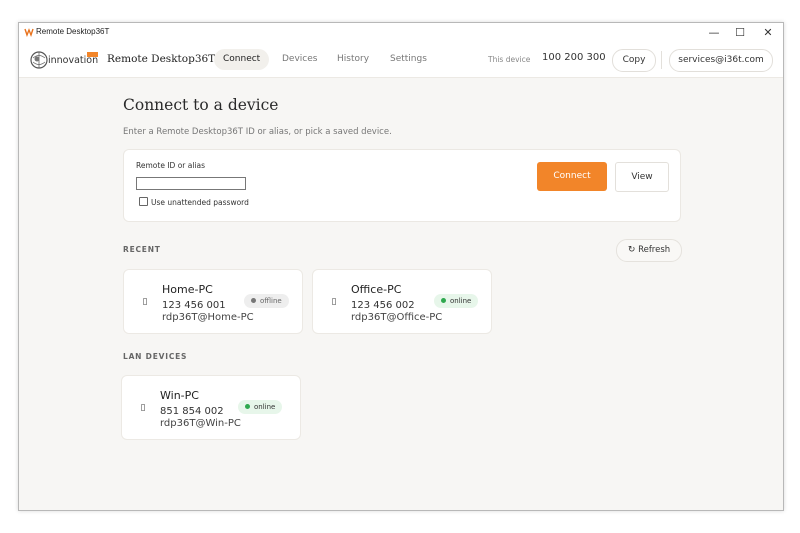 The width and height of the screenshot is (800, 533). Describe the element at coordinates (740, 33) in the screenshot. I see `maximize-button: ☐` at that location.